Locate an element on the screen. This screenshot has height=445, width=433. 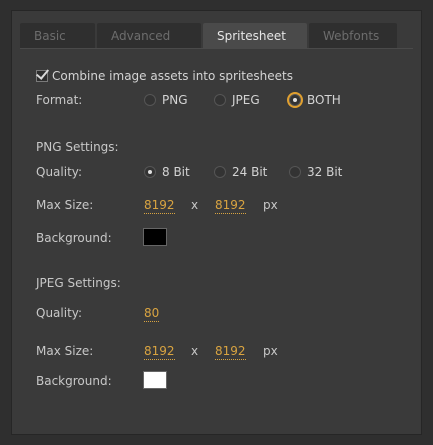
png-quality-radio-32bit: 32 Bit is located at coordinates (323, 172).